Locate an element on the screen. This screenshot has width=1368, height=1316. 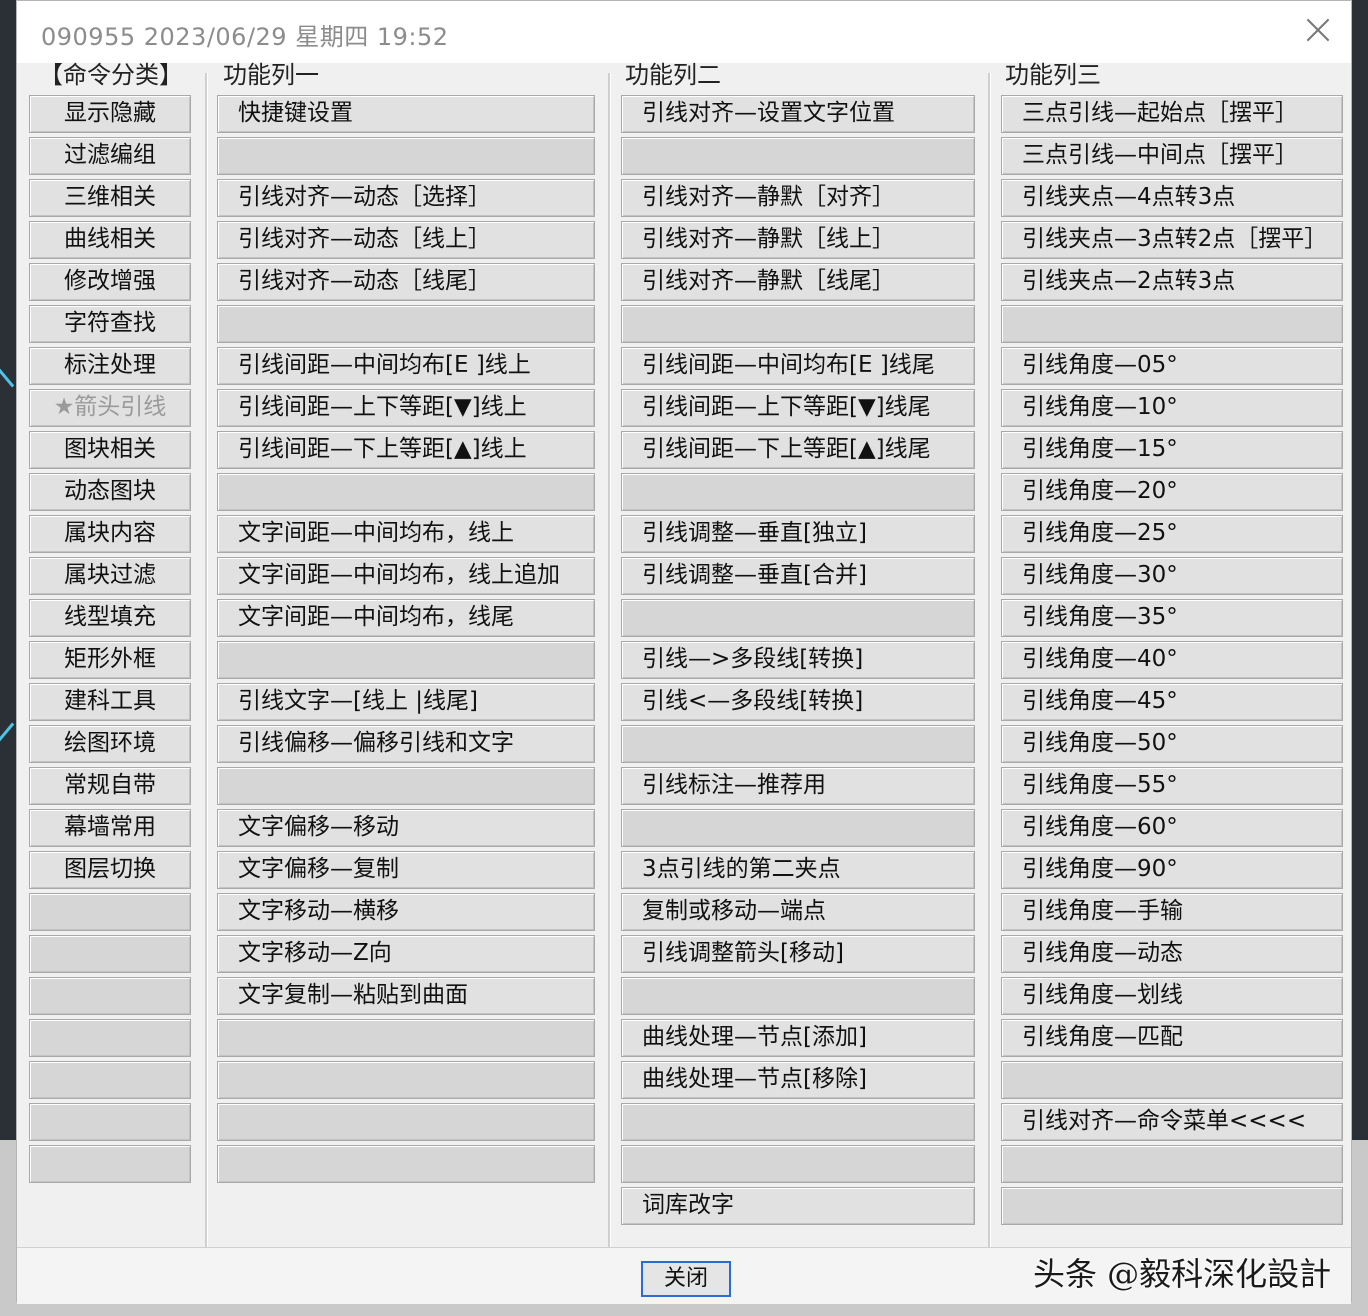
category-button: 标注处理 is located at coordinates (110, 366).